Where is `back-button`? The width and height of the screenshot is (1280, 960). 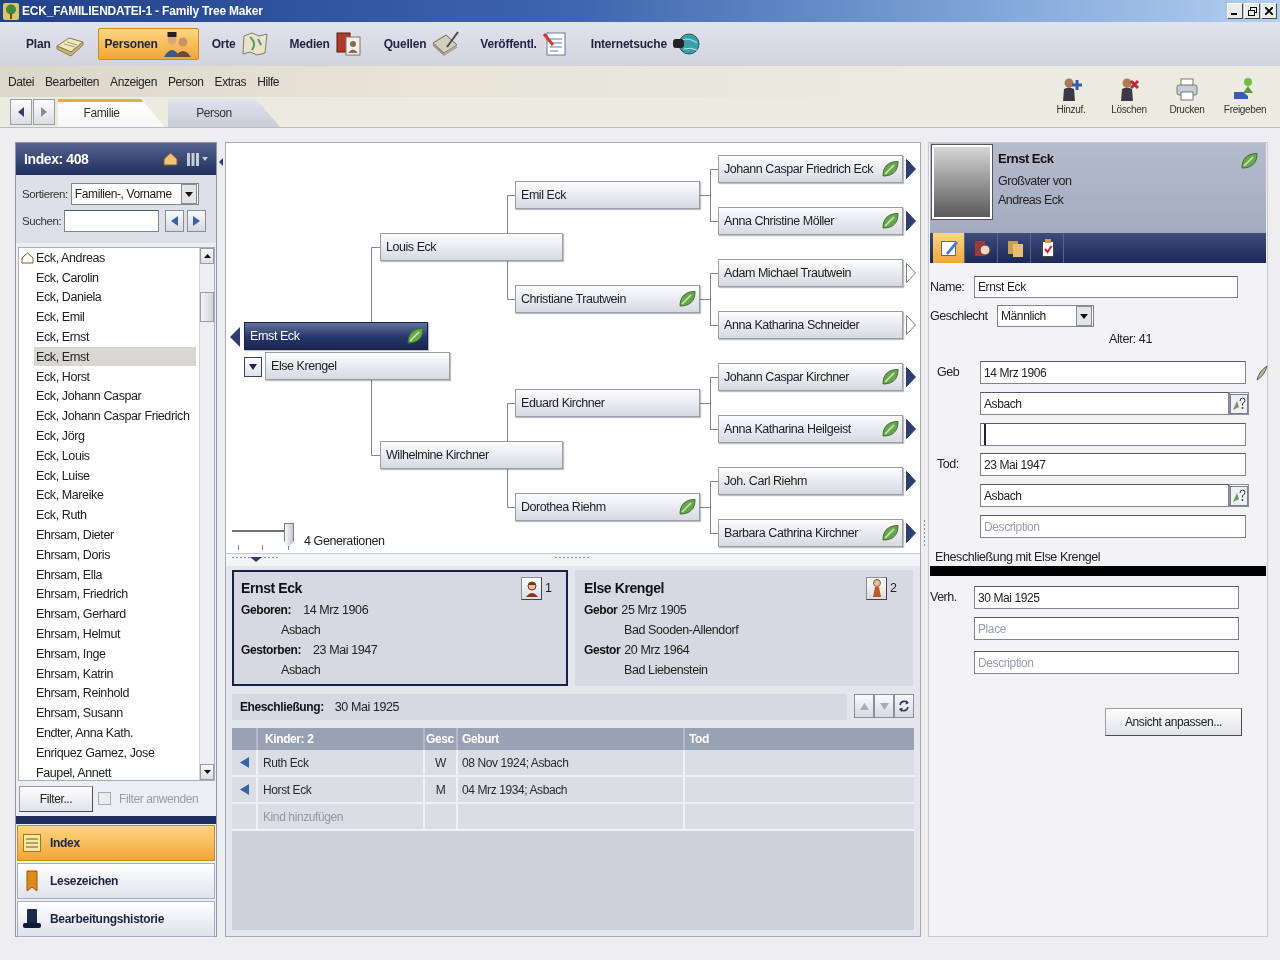 back-button is located at coordinates (21, 112).